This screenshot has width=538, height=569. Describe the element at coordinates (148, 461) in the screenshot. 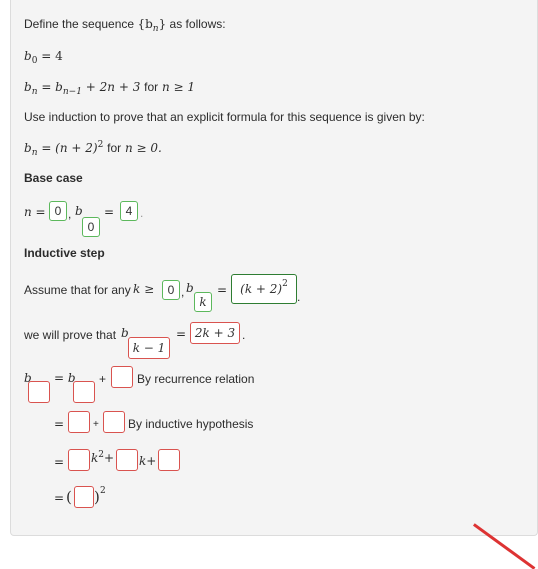

I see `step3-k-term: k+` at that location.